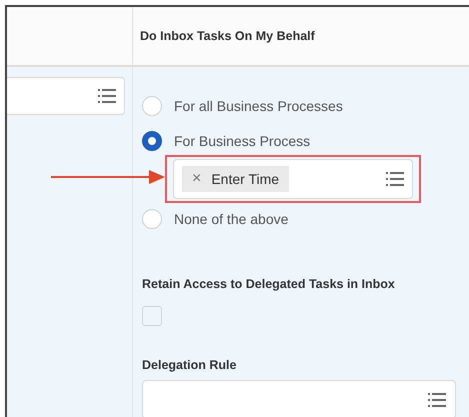  I want to click on prompt-field: × Enter Time, so click(293, 179).